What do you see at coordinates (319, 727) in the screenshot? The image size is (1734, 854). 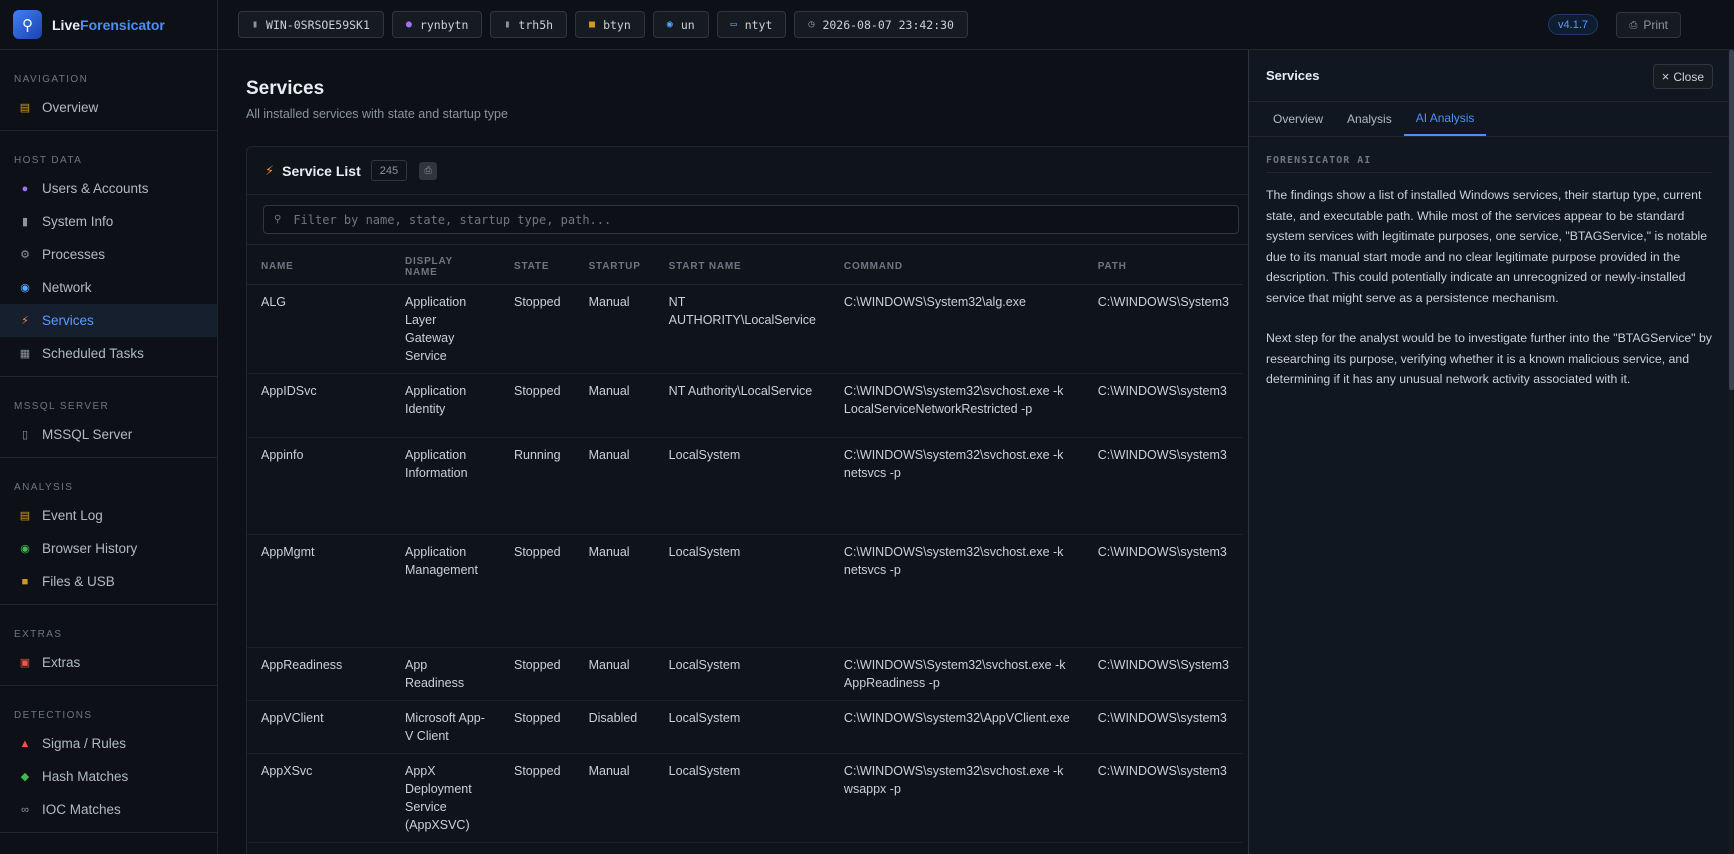 I see `cell-name: AppVClient` at bounding box center [319, 727].